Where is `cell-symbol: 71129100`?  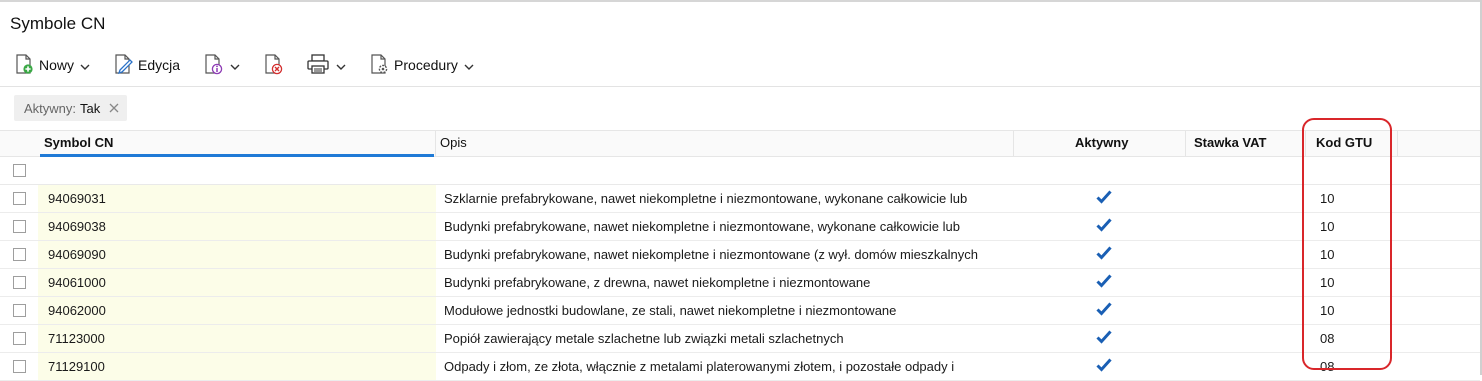 cell-symbol: 71129100 is located at coordinates (76, 366).